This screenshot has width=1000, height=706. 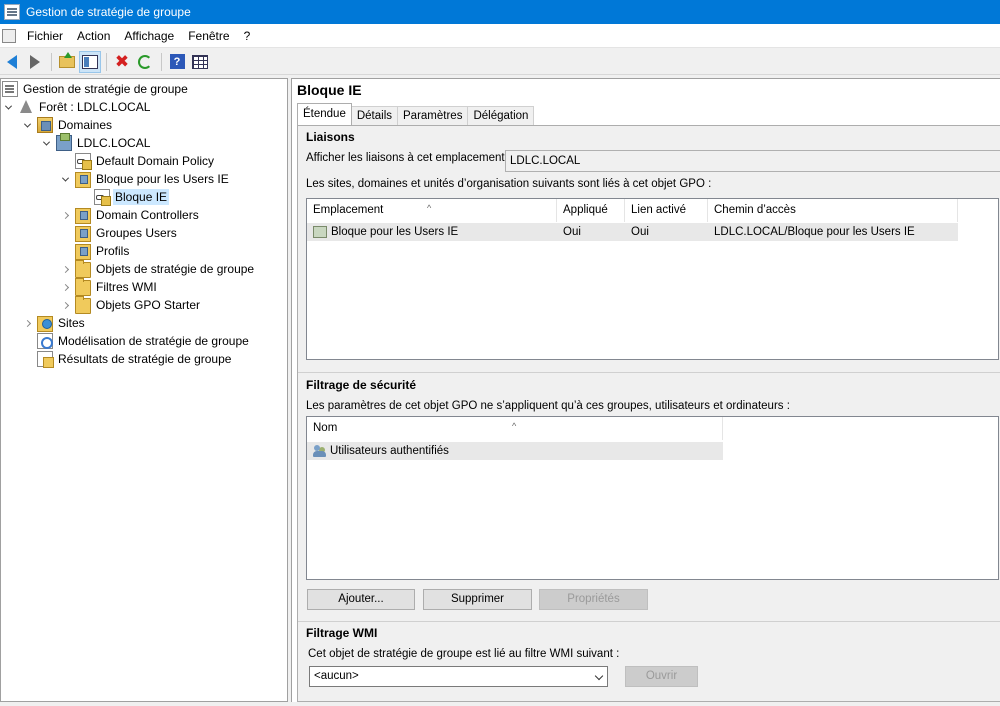 I want to click on security-section-title: Filtrage de sécurité, so click(x=361, y=385).